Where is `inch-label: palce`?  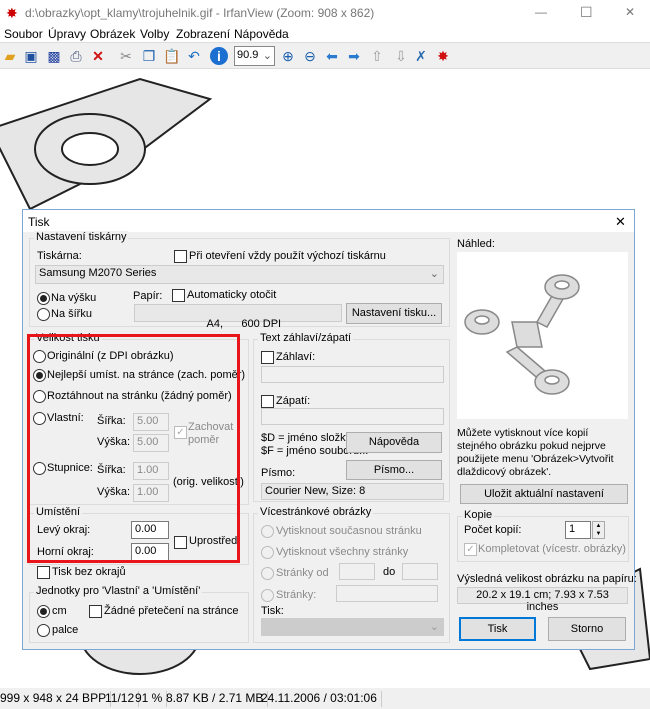 inch-label: palce is located at coordinates (65, 630).